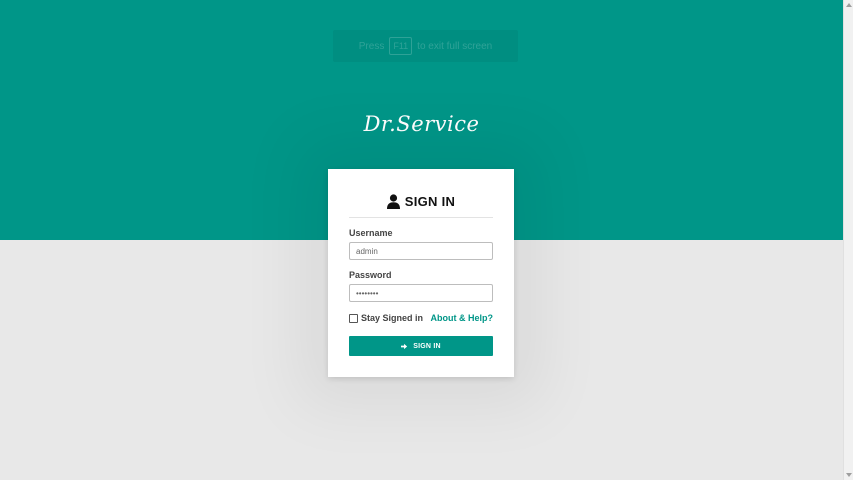  I want to click on fullscreen-notice-suffix: to exit full screen, so click(455, 46).